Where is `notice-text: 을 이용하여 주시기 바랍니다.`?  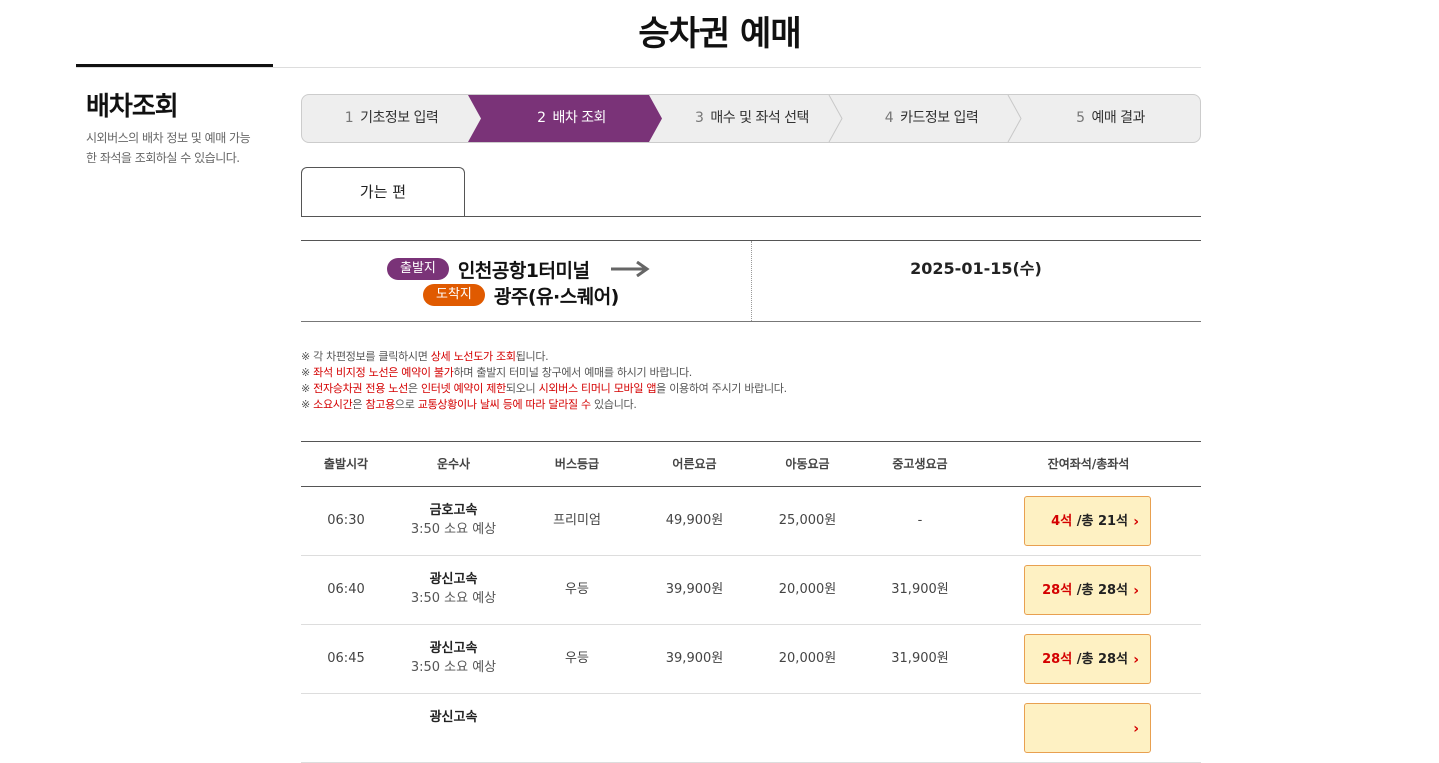 notice-text: 을 이용하여 주시기 바랍니다. is located at coordinates (721, 388).